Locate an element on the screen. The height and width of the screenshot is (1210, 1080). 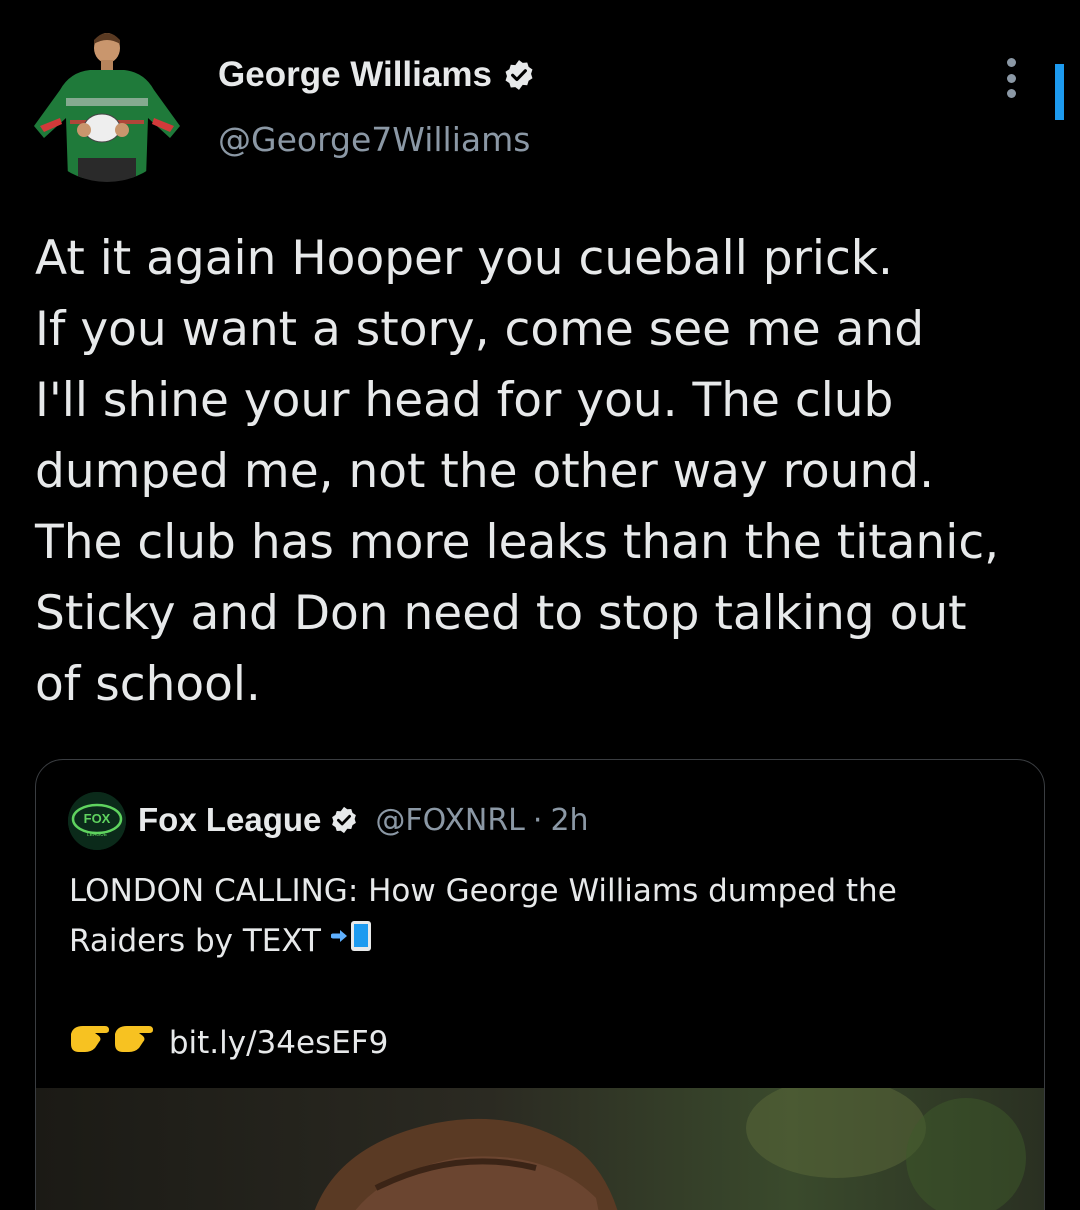
quoted-text-line-2: Raiders by TEXT is located at coordinates (539, 942).